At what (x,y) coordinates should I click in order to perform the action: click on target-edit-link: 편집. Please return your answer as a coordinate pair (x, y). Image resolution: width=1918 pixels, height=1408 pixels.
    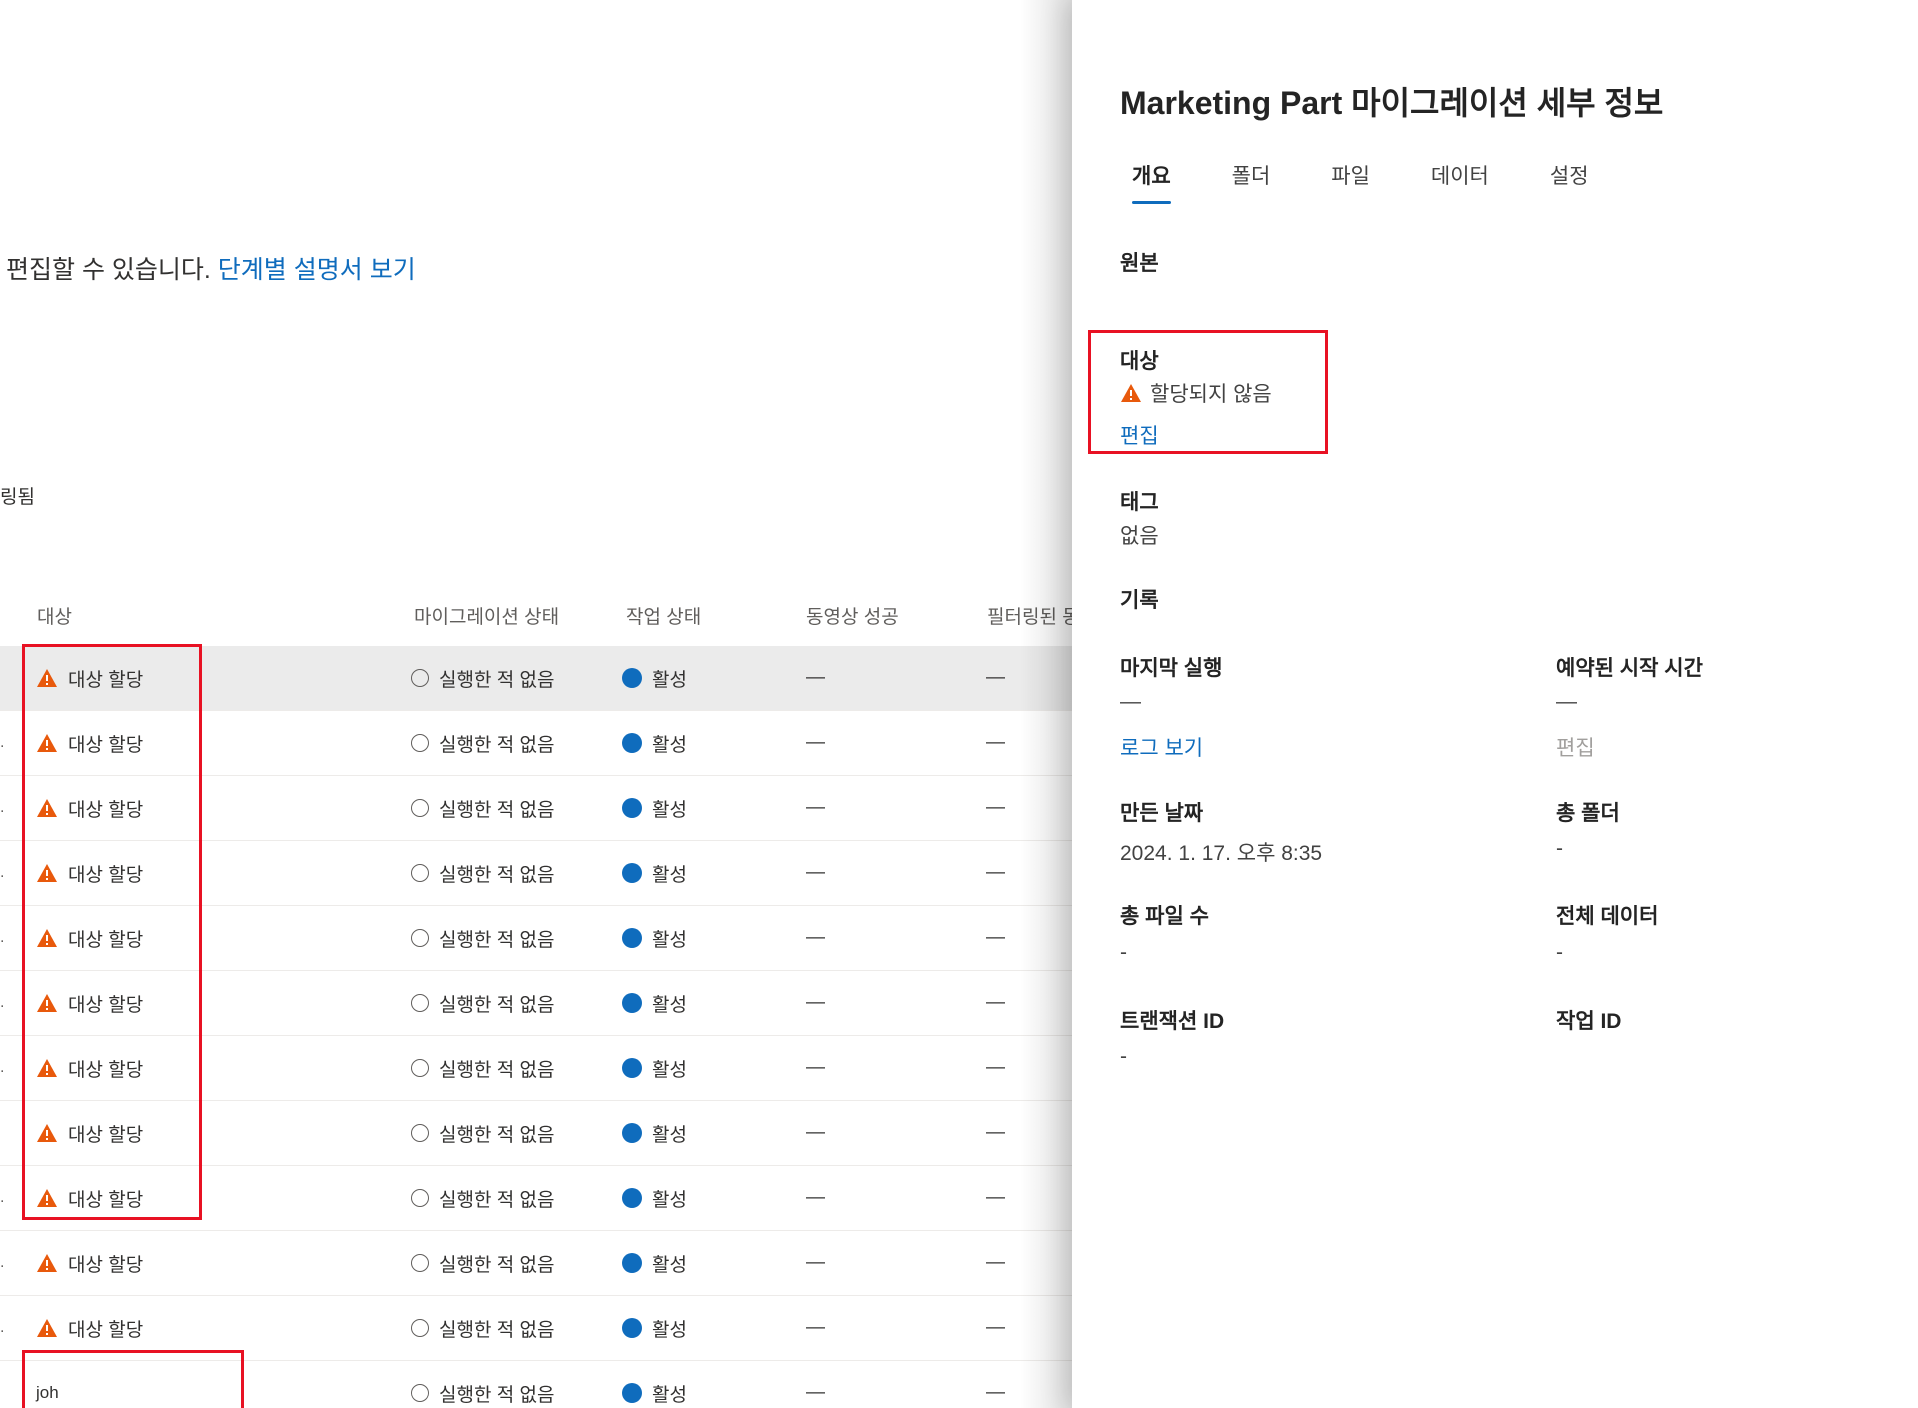
    Looking at the image, I should click on (1139, 435).